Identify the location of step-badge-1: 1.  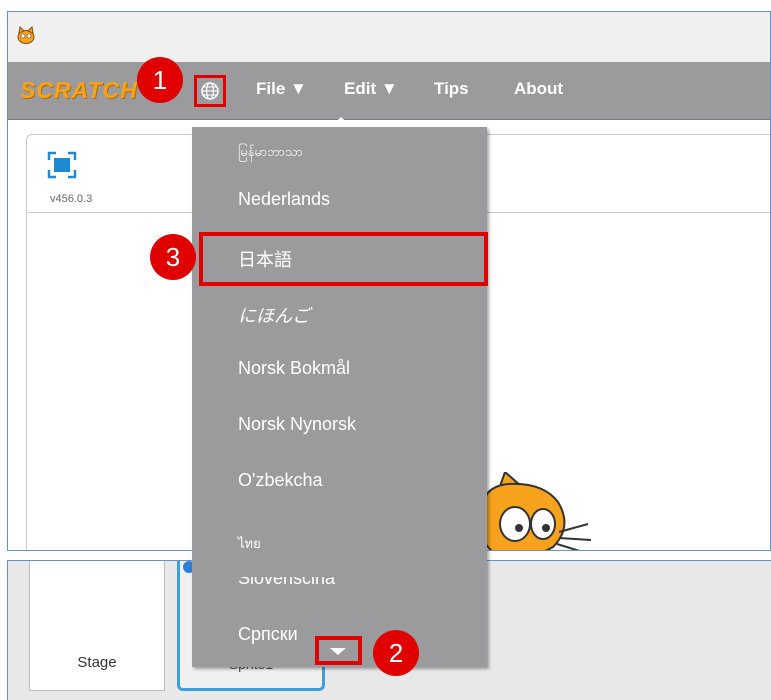
(160, 80).